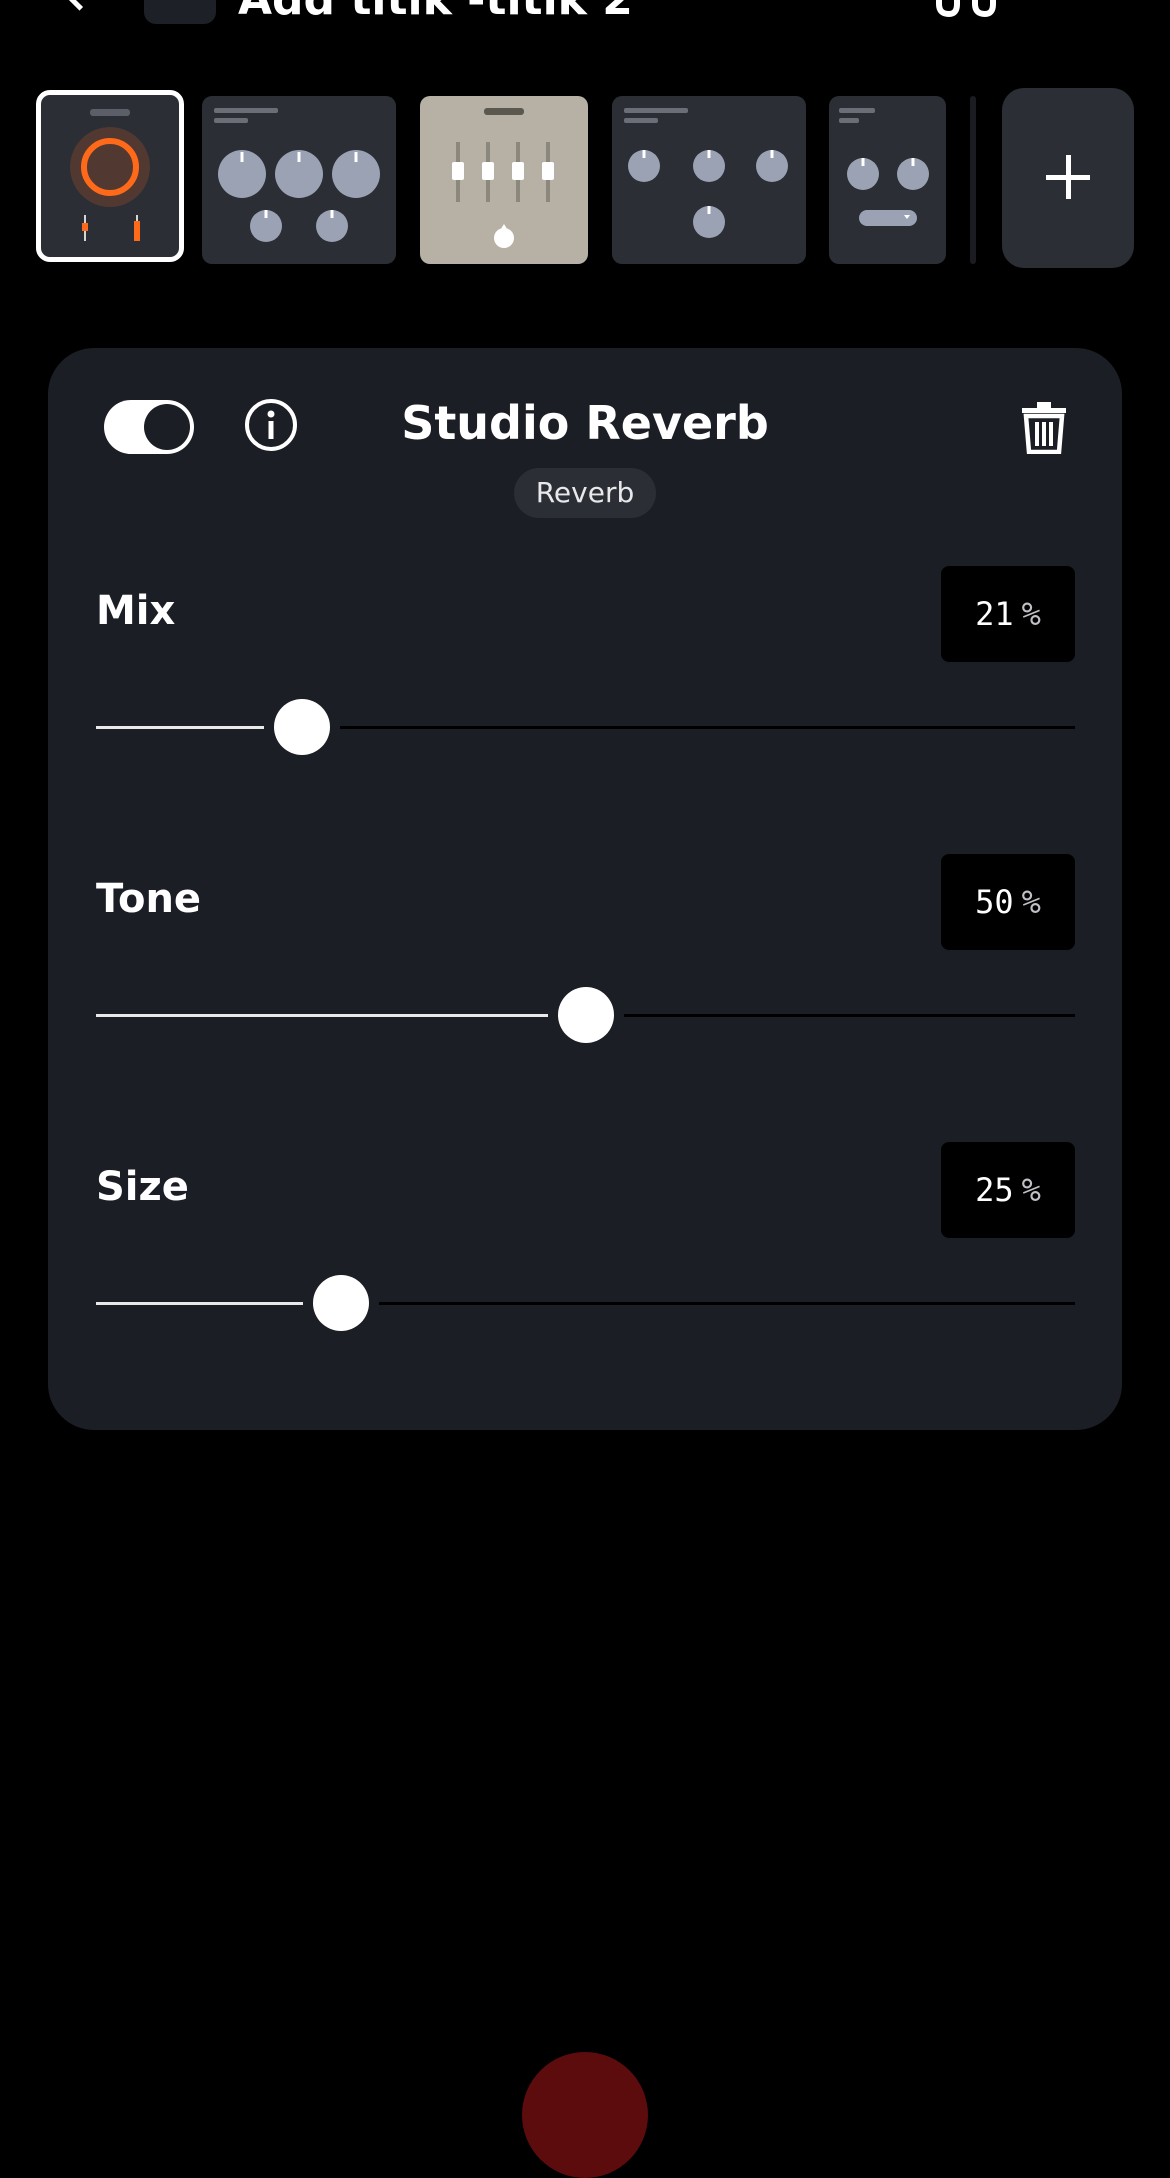 The height and width of the screenshot is (2178, 1170). What do you see at coordinates (142, 1187) in the screenshot?
I see `param-label: Size` at bounding box center [142, 1187].